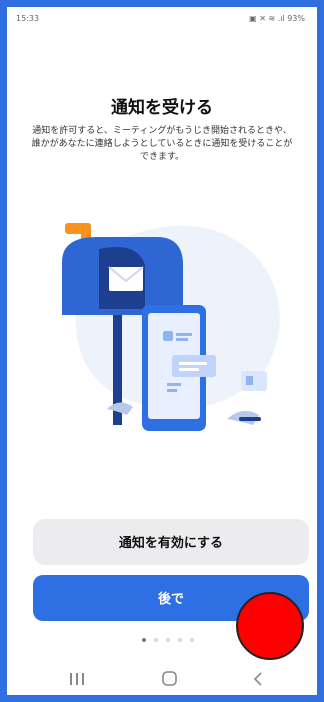  What do you see at coordinates (259, 679) in the screenshot?
I see `back-icon` at bounding box center [259, 679].